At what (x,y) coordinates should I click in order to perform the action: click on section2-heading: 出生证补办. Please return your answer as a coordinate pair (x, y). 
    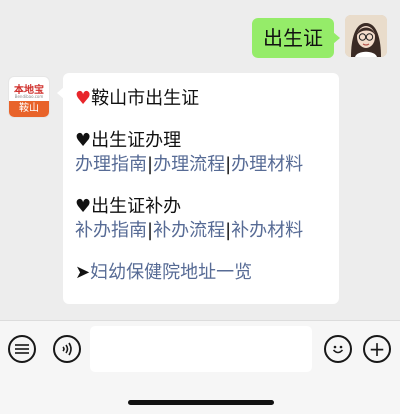
    Looking at the image, I should click on (136, 206).